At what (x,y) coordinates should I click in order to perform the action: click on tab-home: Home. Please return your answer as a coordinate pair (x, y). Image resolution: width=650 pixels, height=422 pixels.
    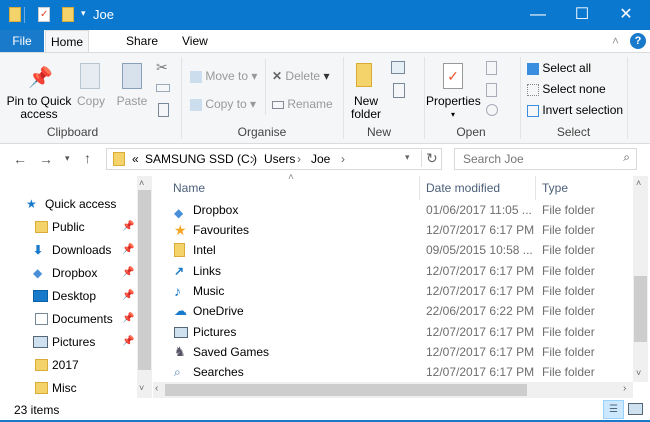
    Looking at the image, I should click on (67, 41).